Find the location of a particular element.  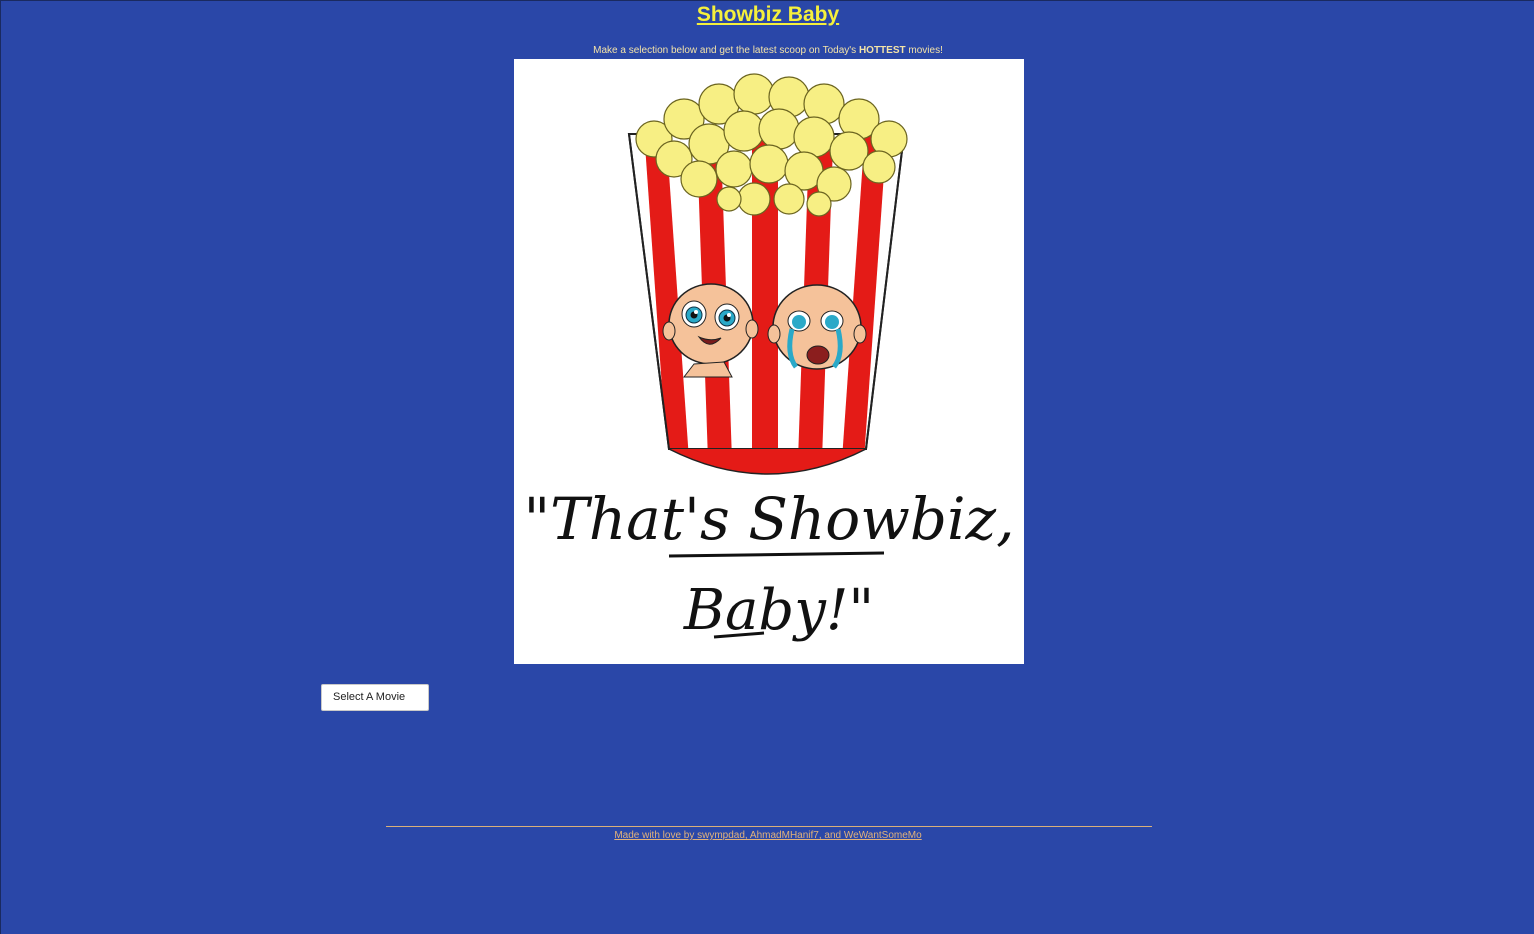

select-movie-dropdown: Select A Movie is located at coordinates (375, 697).